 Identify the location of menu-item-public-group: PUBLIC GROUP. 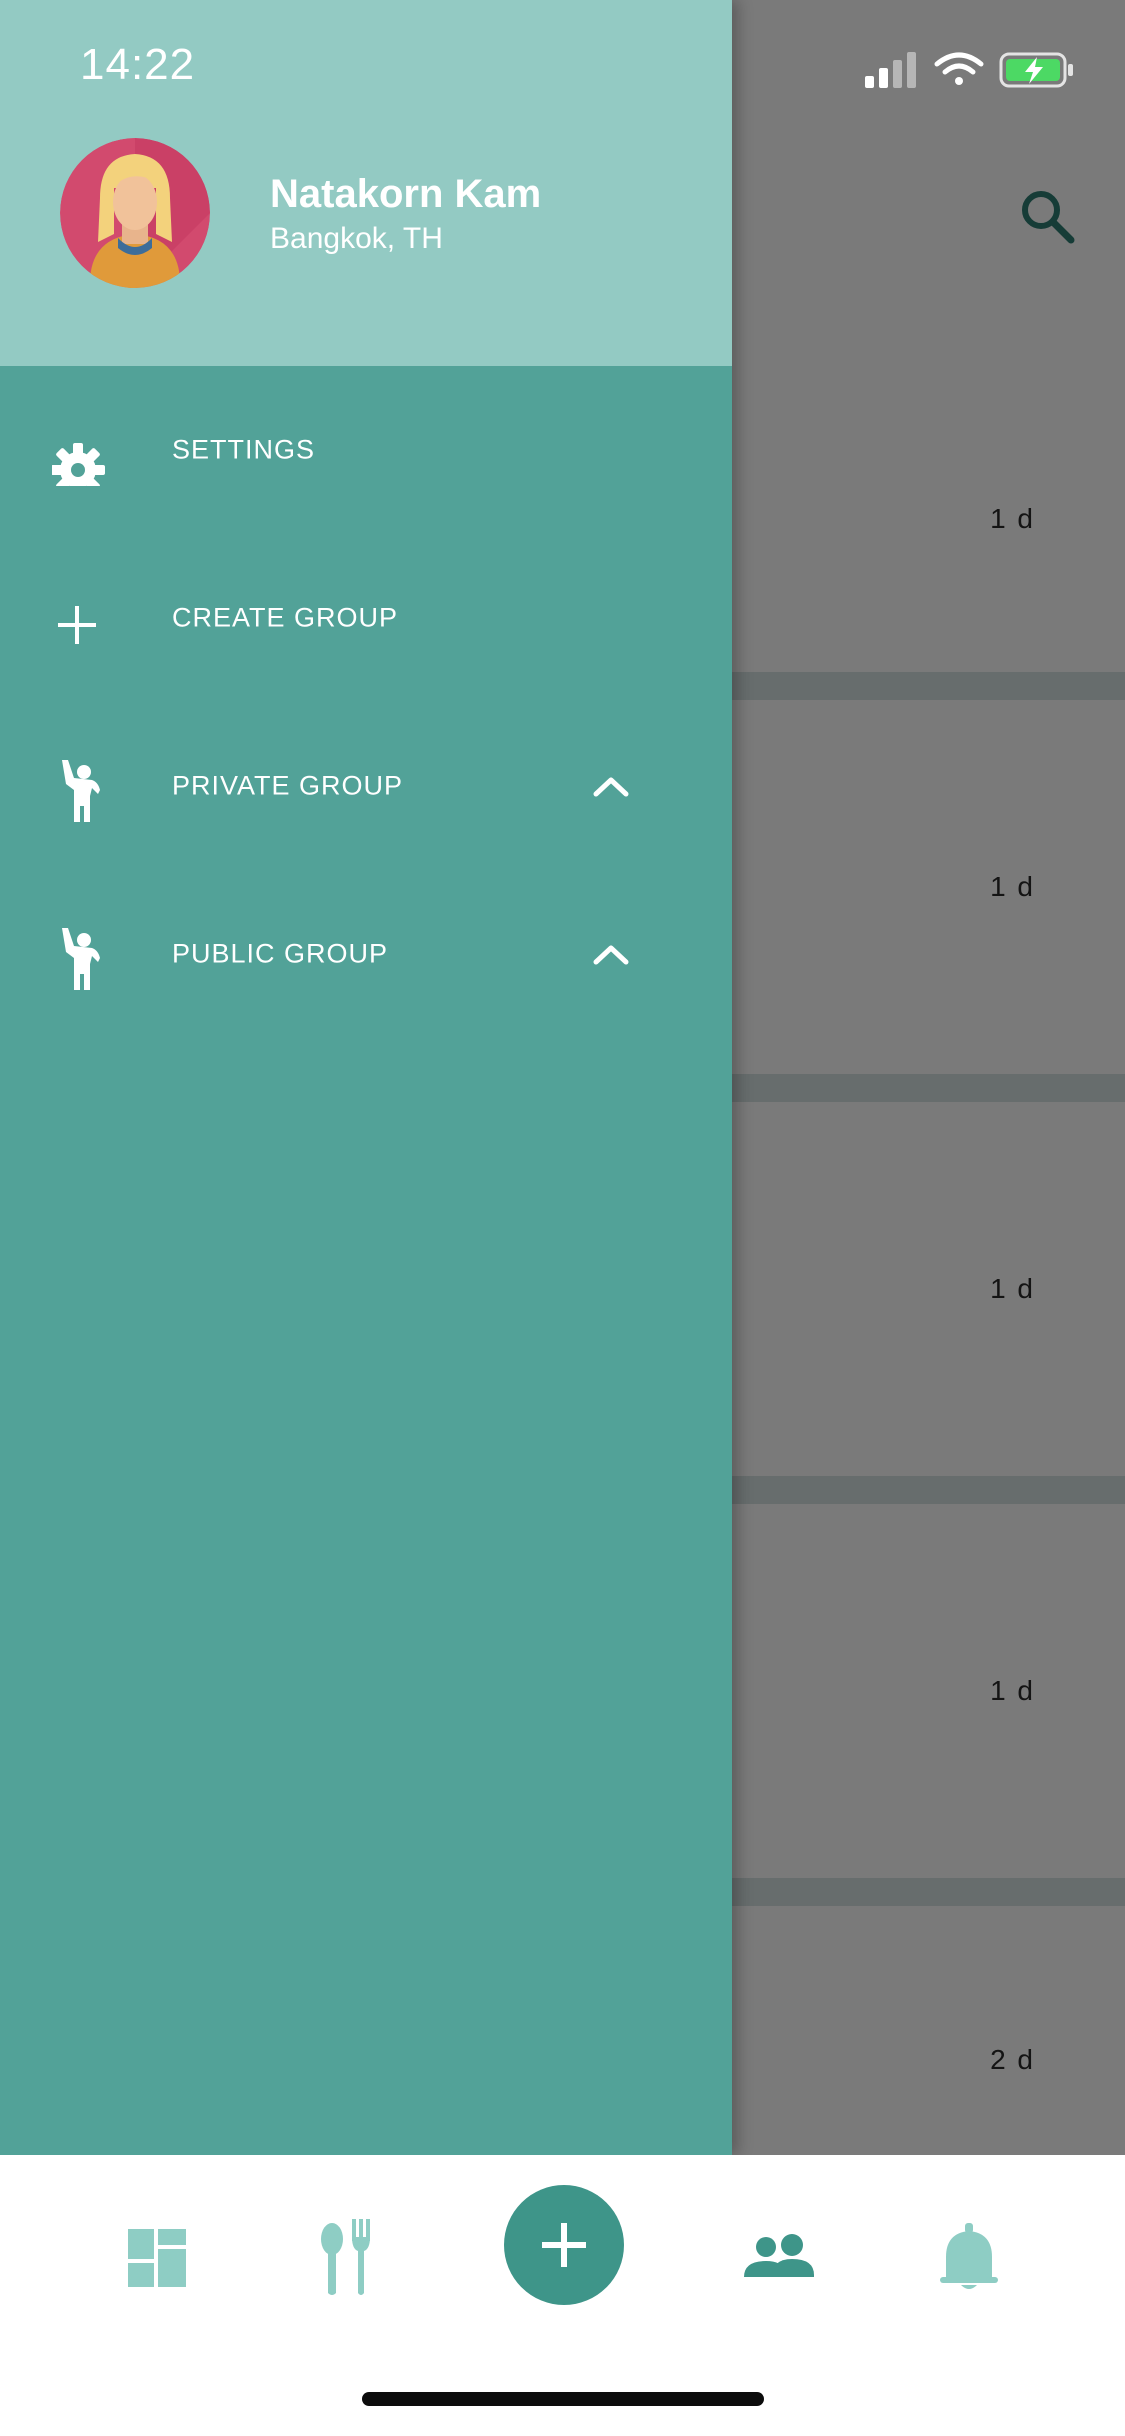
(366, 954).